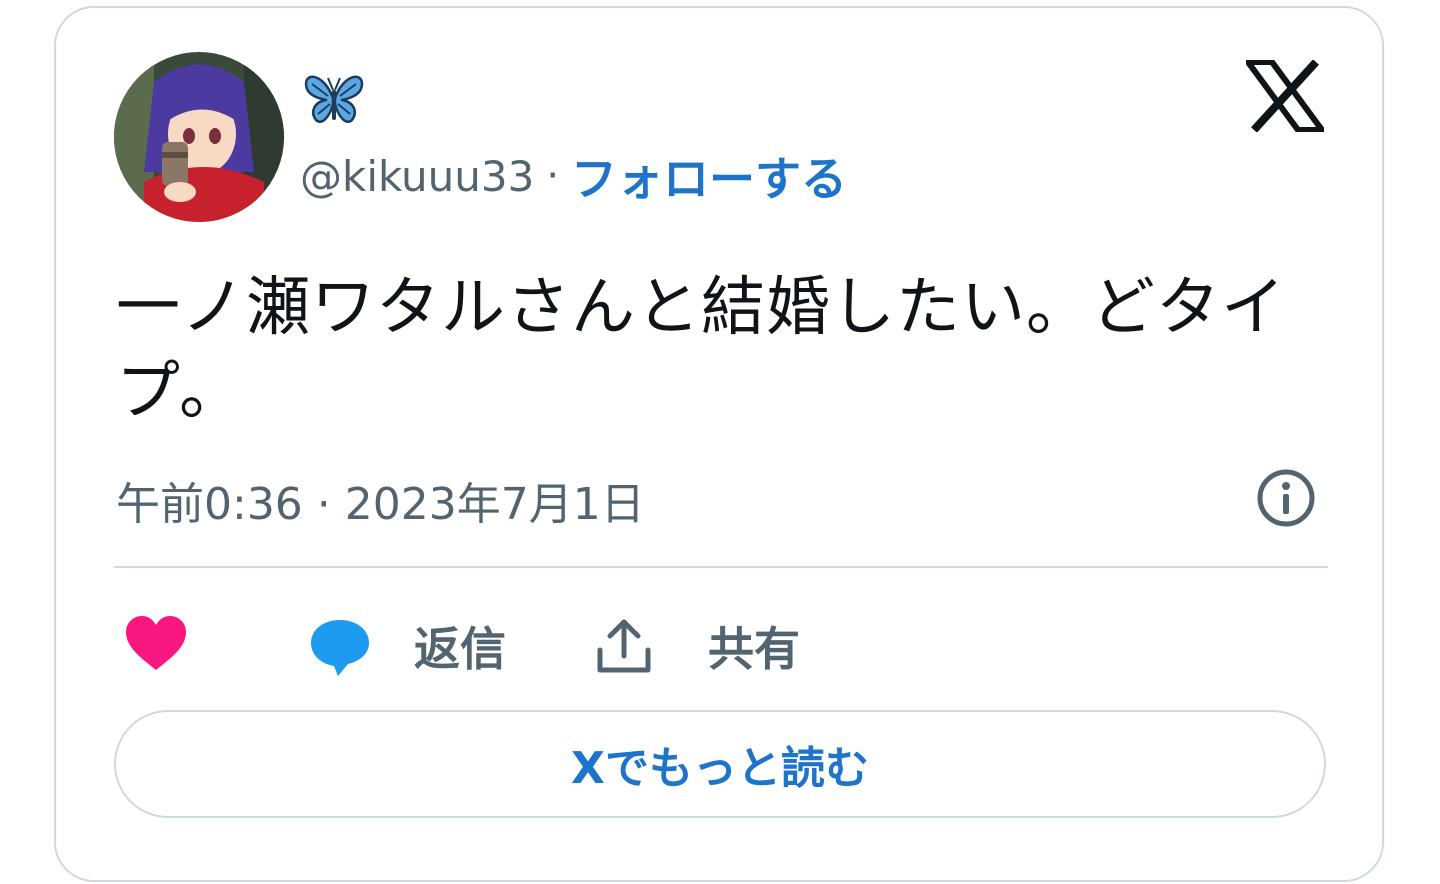  I want to click on tweet-timestamp: 午前0:36 · 2023年7月1日, so click(380, 500).